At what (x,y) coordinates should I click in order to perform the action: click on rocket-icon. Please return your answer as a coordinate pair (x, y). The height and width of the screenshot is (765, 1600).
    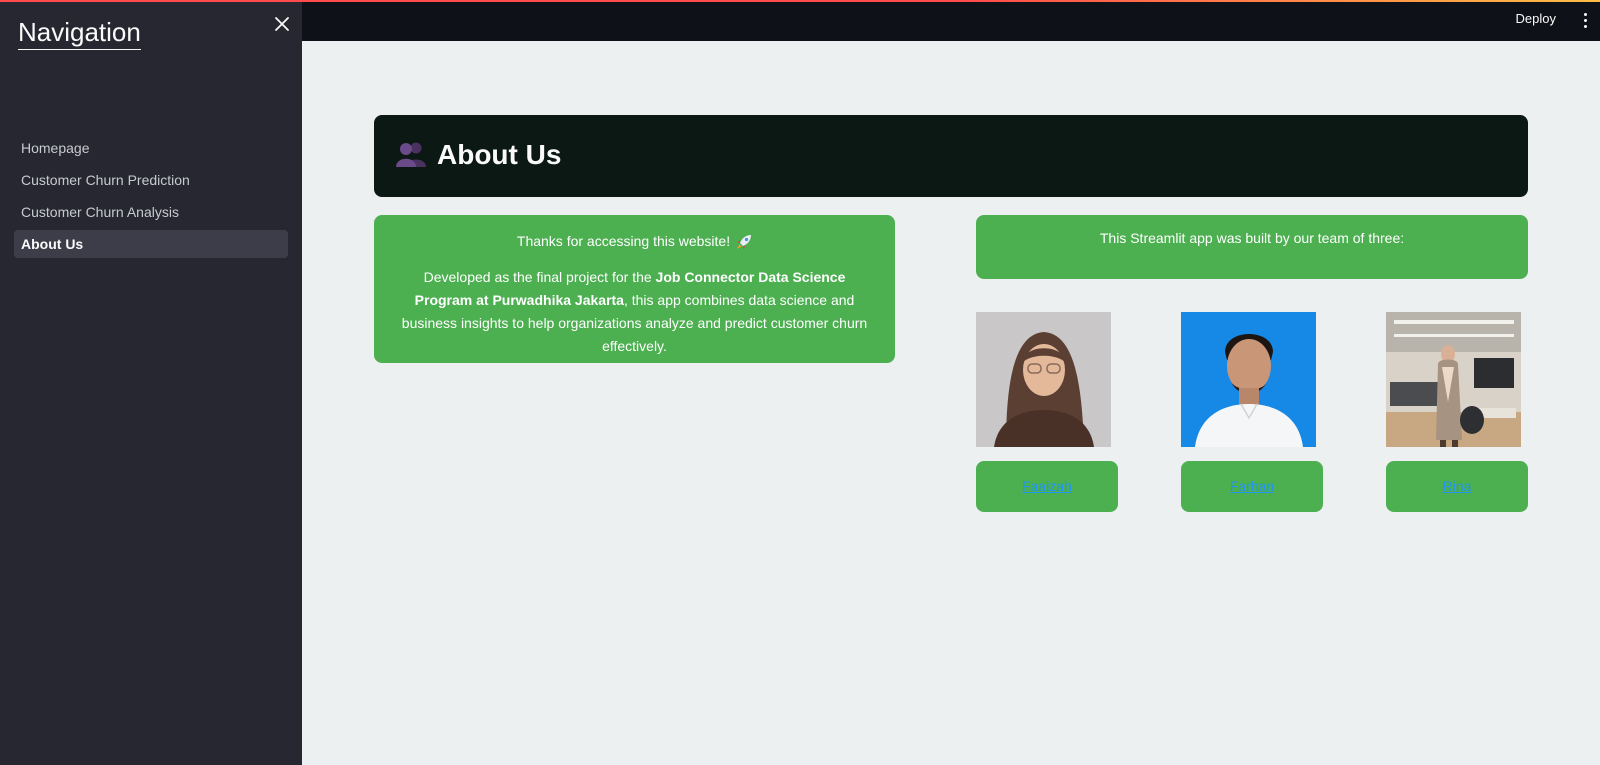
    Looking at the image, I should click on (744, 241).